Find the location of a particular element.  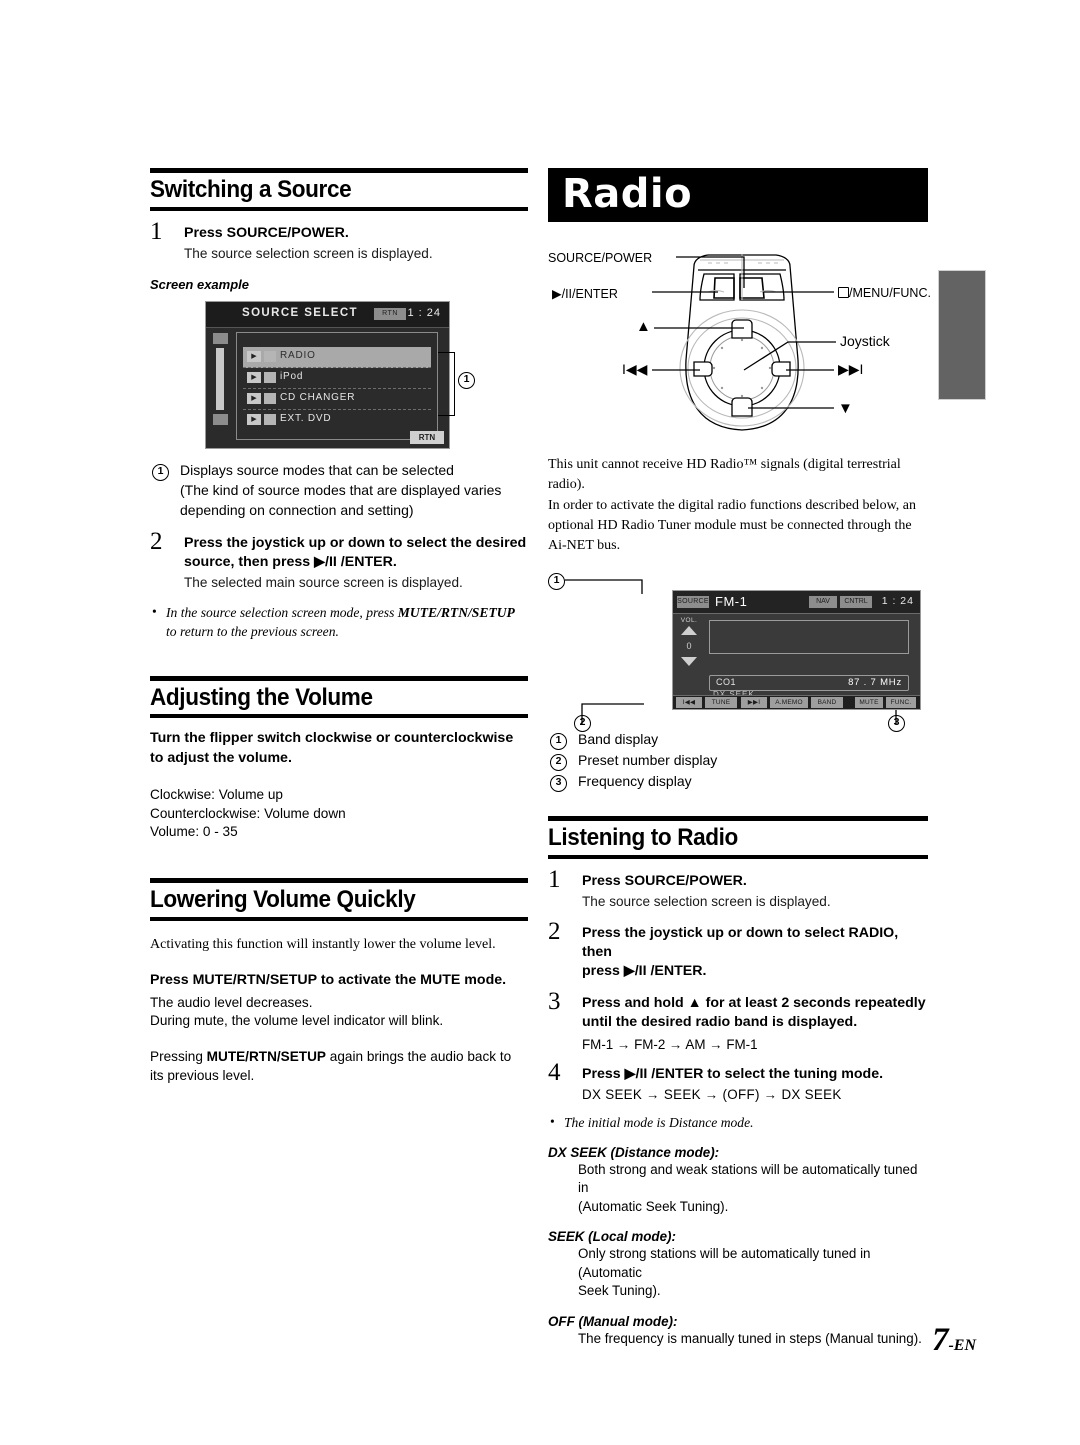

para-key: MUTE/RTN/SETUP is located at coordinates (266, 1056).